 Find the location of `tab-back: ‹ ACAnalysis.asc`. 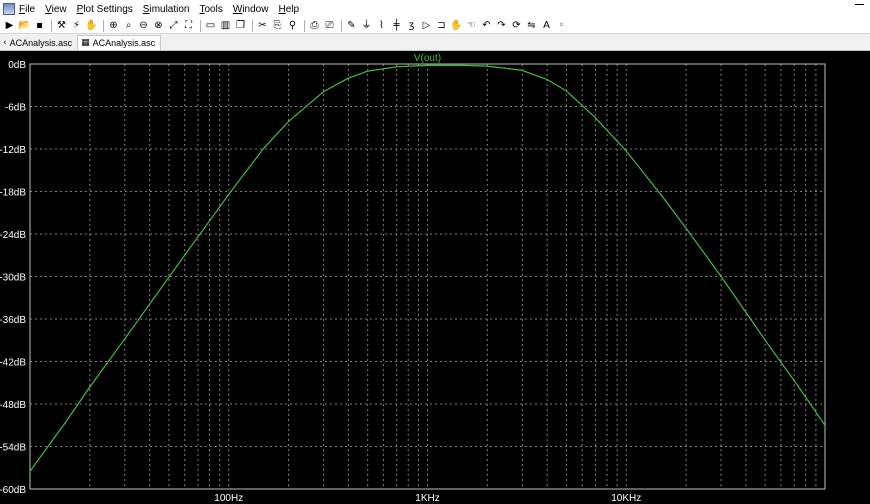

tab-back: ‹ ACAnalysis.asc is located at coordinates (38, 42).